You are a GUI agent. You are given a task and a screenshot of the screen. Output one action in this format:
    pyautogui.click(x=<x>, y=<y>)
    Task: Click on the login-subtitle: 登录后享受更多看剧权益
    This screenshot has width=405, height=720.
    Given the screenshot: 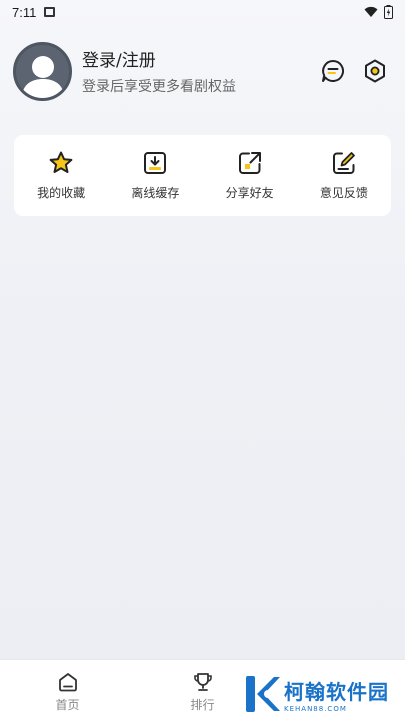 What is the action you would take?
    pyautogui.click(x=159, y=87)
    